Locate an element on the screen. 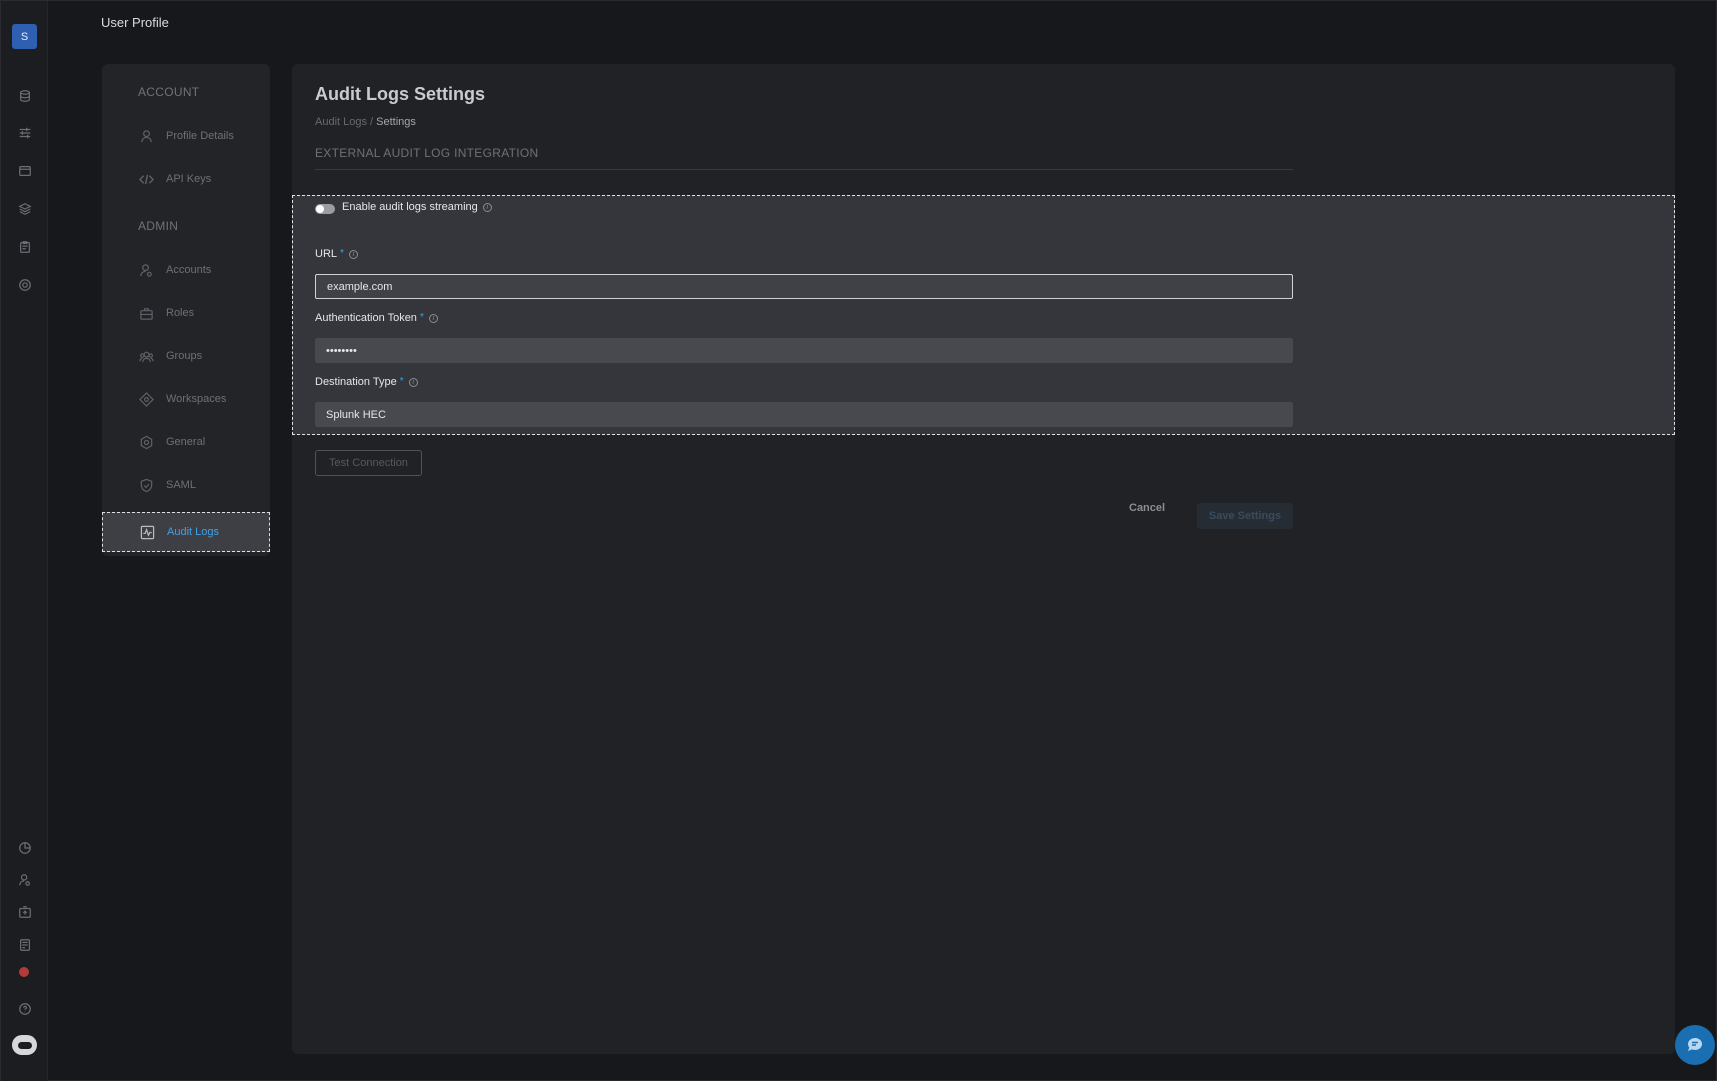 This screenshot has width=1717, height=1081. nav-item-roles: Roles is located at coordinates (186, 313).